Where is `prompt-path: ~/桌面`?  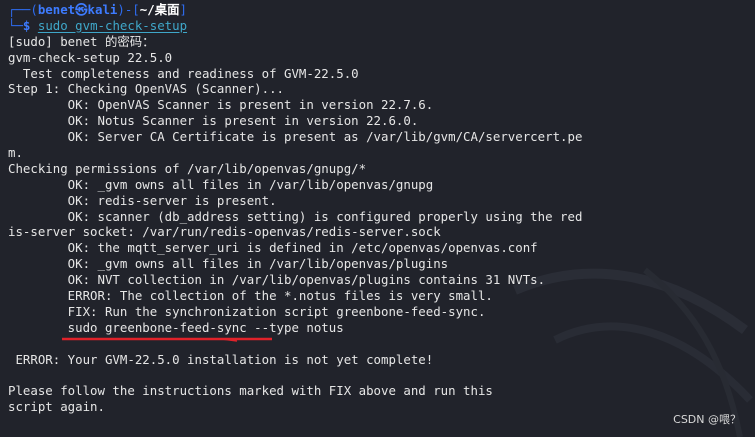
prompt-path: ~/桌面 is located at coordinates (159, 9).